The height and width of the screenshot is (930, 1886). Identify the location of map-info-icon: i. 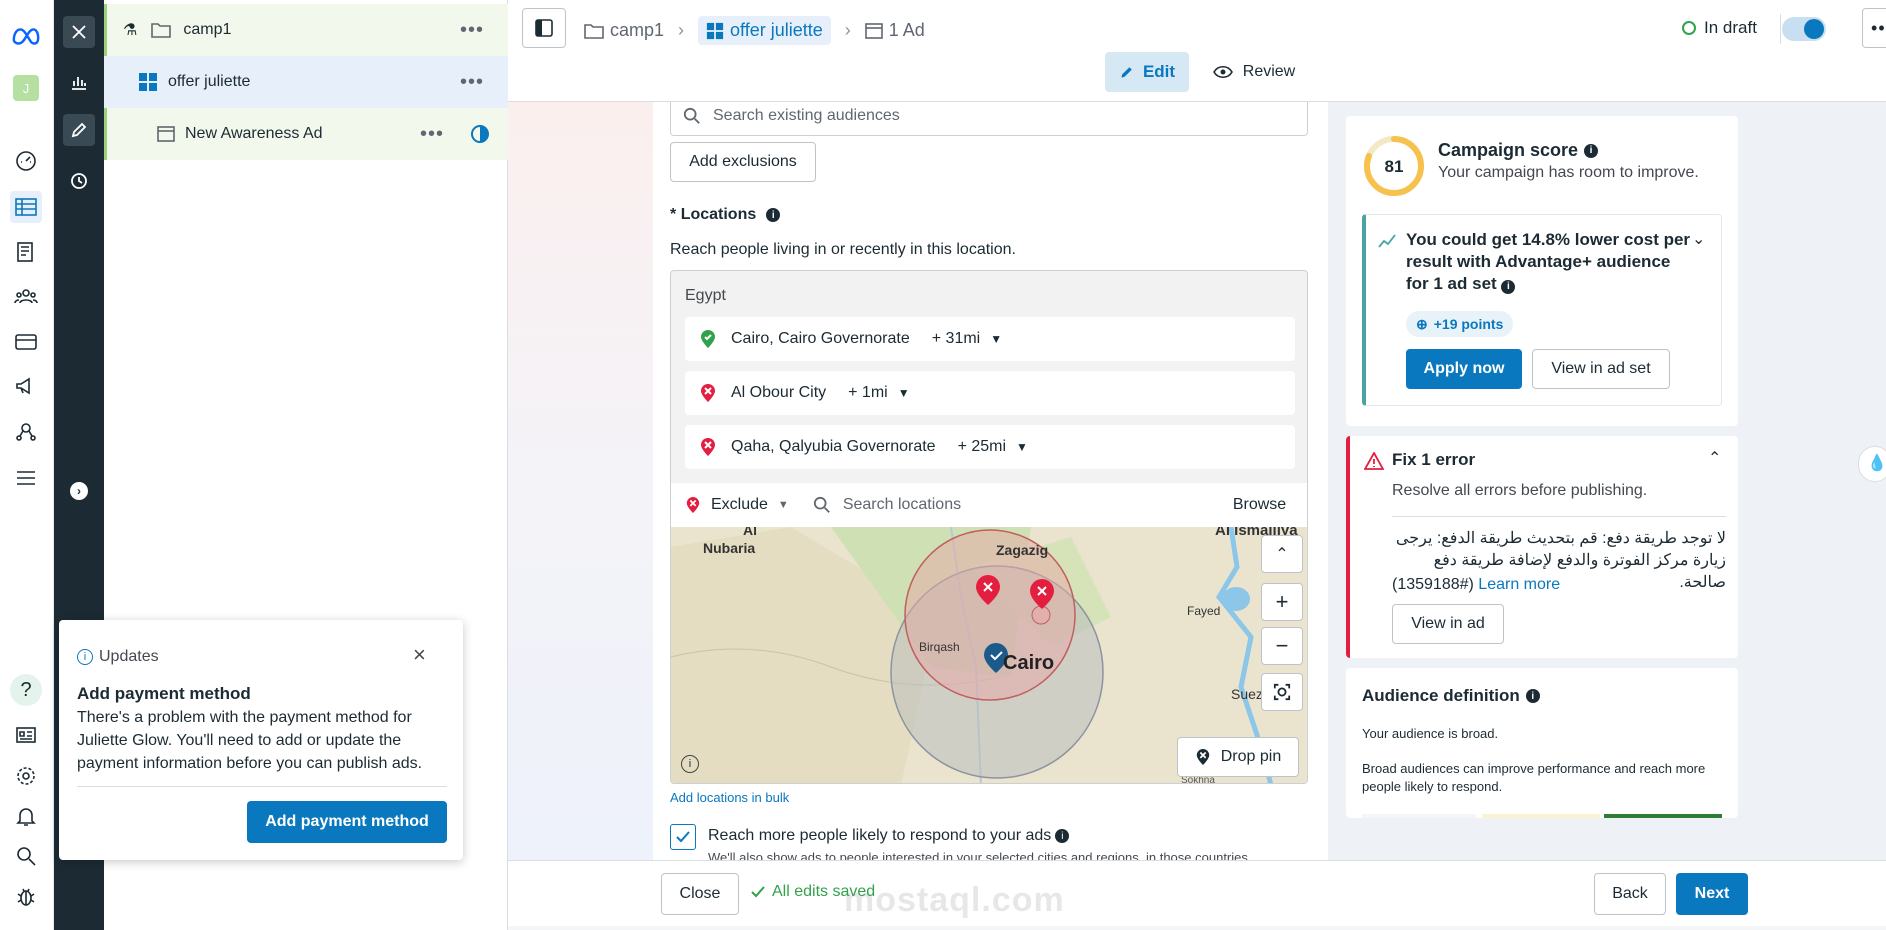
(690, 764).